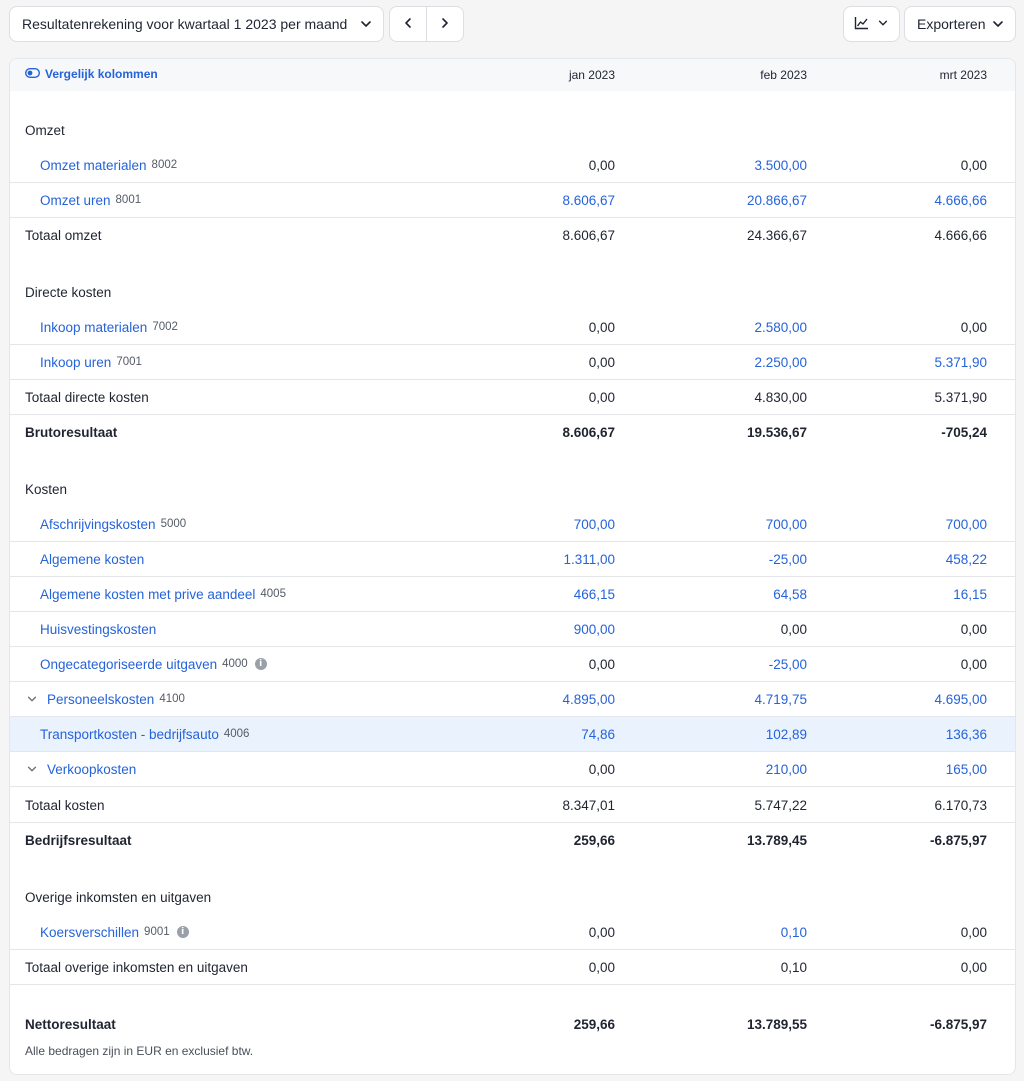  What do you see at coordinates (118, 897) in the screenshot?
I see `section-title: Overige inkomsten en uitgaven` at bounding box center [118, 897].